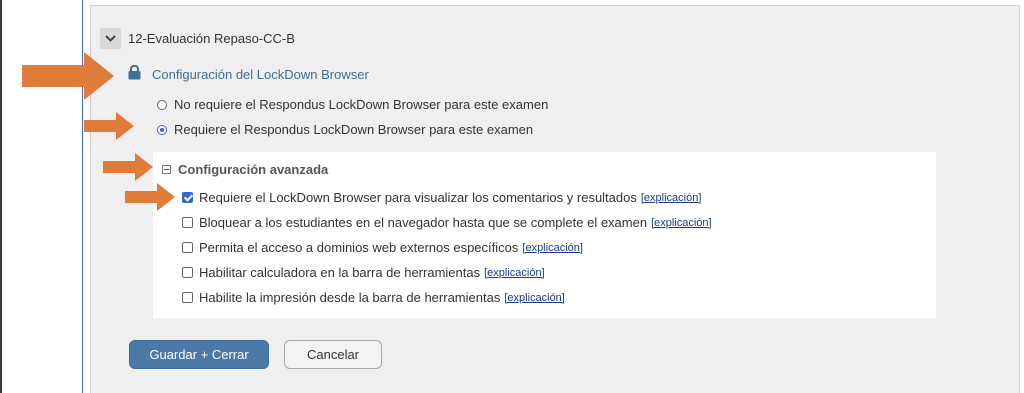 This screenshot has width=1024, height=393. I want to click on radio-button, so click(162, 104).